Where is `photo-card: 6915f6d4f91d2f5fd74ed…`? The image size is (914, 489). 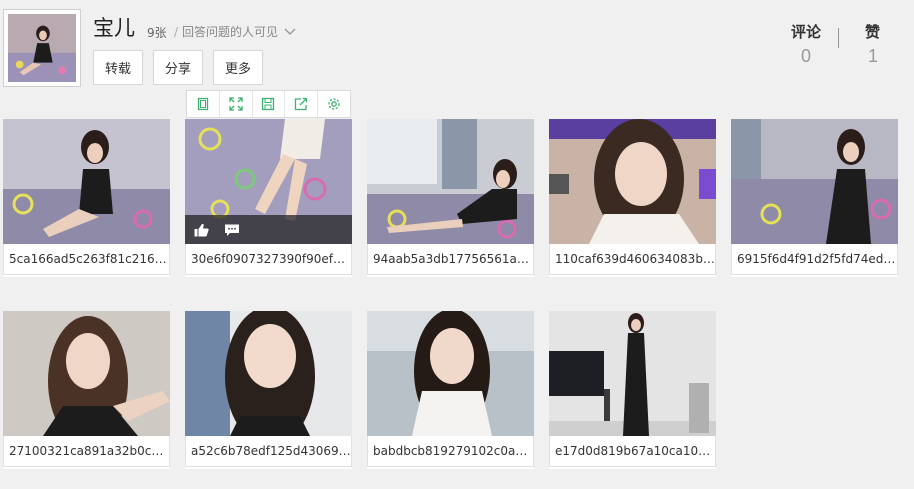
photo-card: 6915f6d4f91d2f5fd74ed… is located at coordinates (814, 198).